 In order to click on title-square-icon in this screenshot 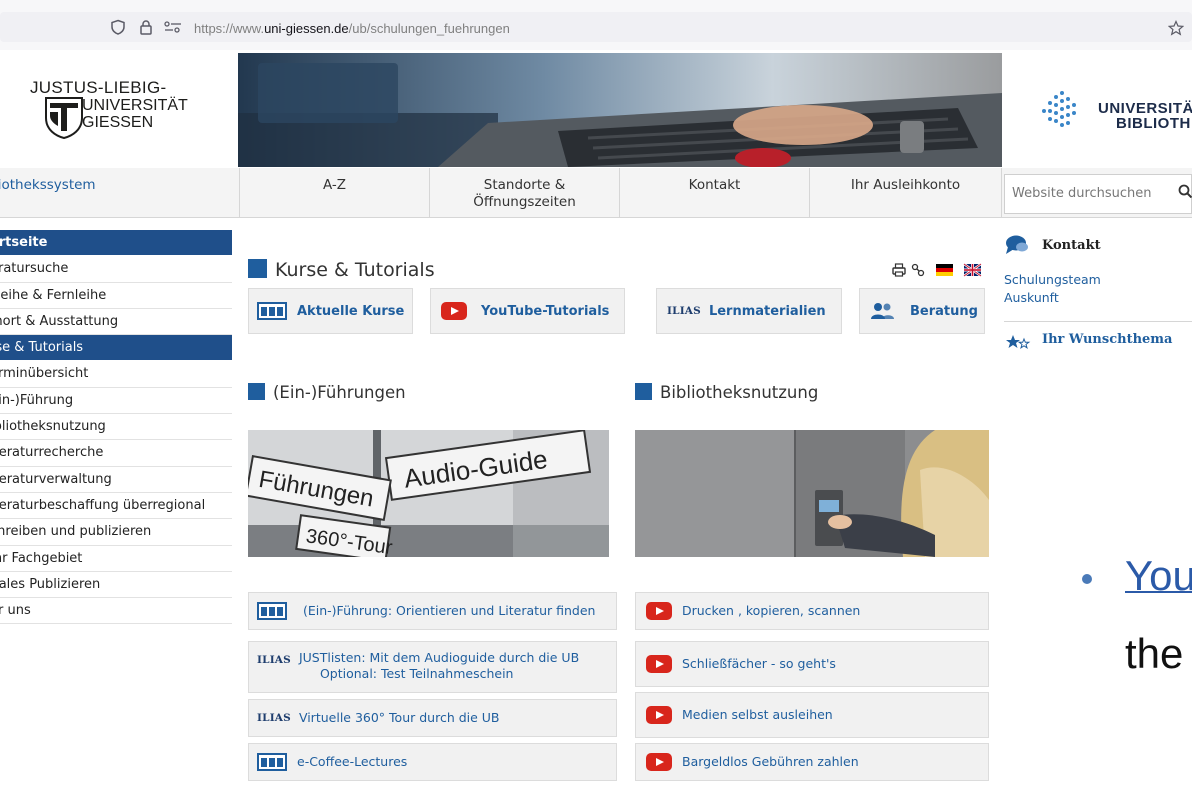, I will do `click(257, 268)`.